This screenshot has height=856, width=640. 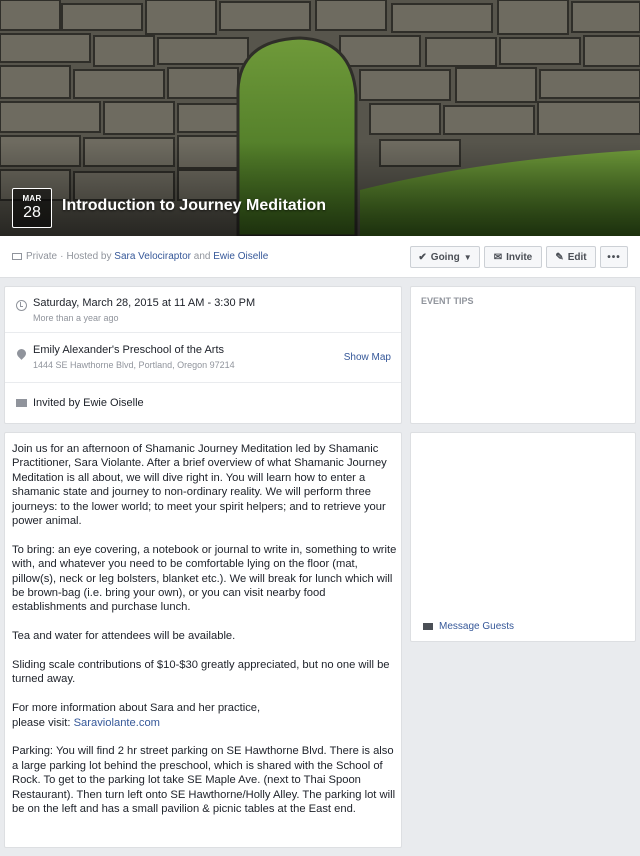 What do you see at coordinates (428, 626) in the screenshot?
I see `message-icon` at bounding box center [428, 626].